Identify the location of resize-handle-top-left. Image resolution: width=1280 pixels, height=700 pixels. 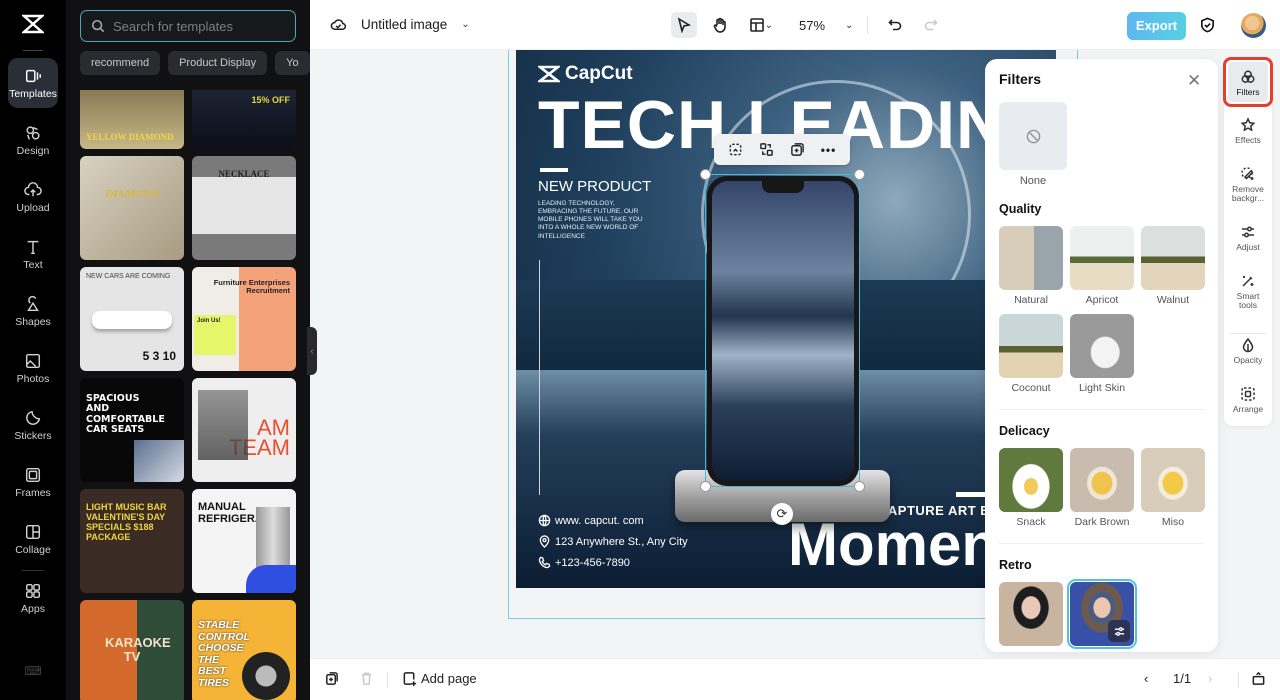
(705, 174).